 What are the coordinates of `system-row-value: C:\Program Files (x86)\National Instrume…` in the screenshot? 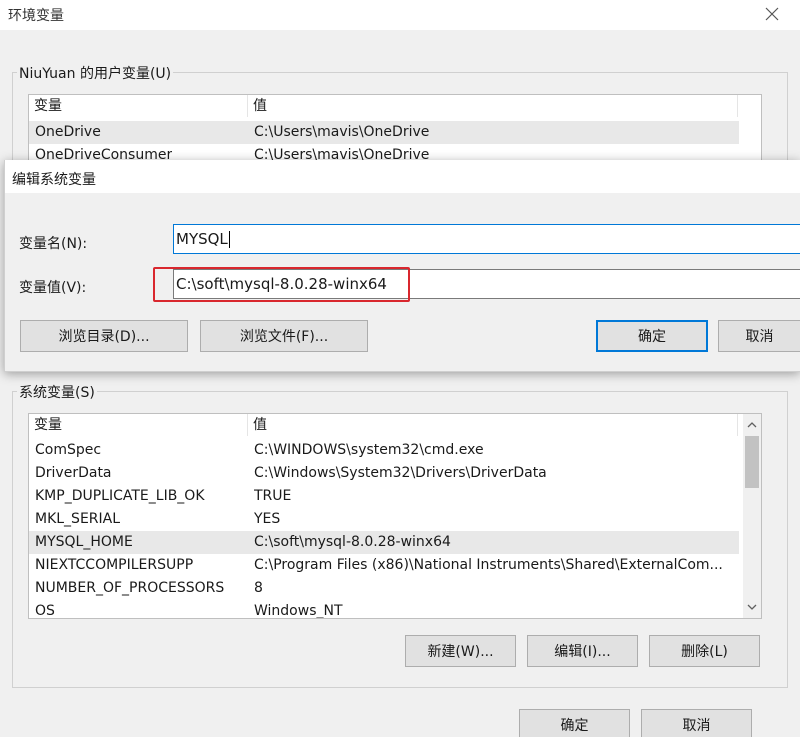 It's located at (488, 565).